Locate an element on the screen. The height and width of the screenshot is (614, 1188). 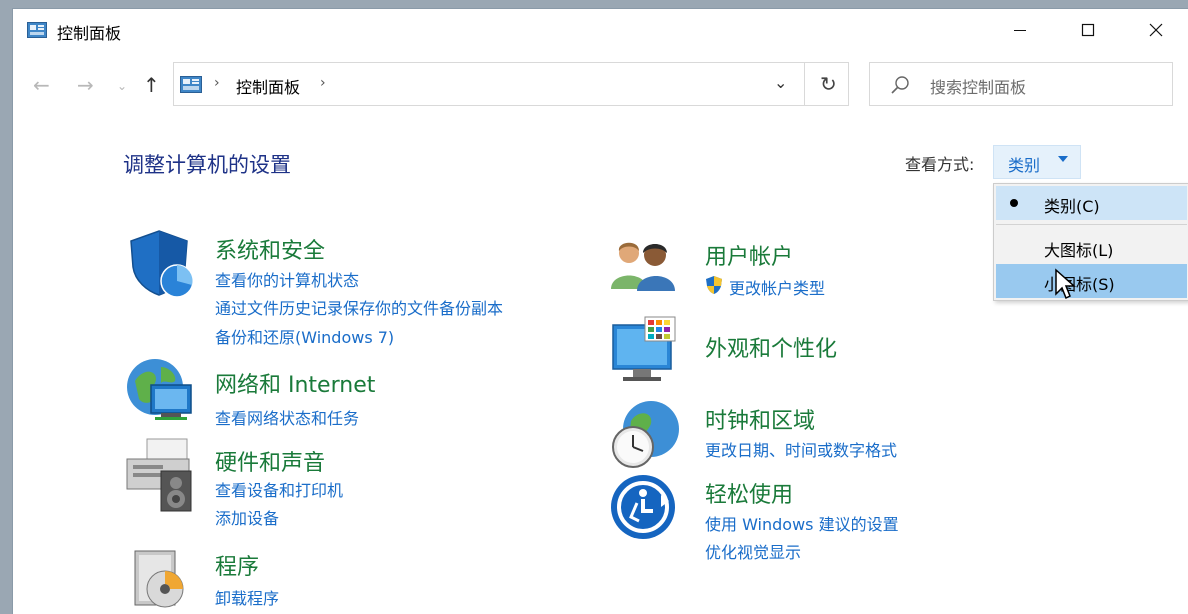
category-ease-of-access: 轻松使用 使用 Windows 建议的设置 优化视觉显示 is located at coordinates (789, 518).